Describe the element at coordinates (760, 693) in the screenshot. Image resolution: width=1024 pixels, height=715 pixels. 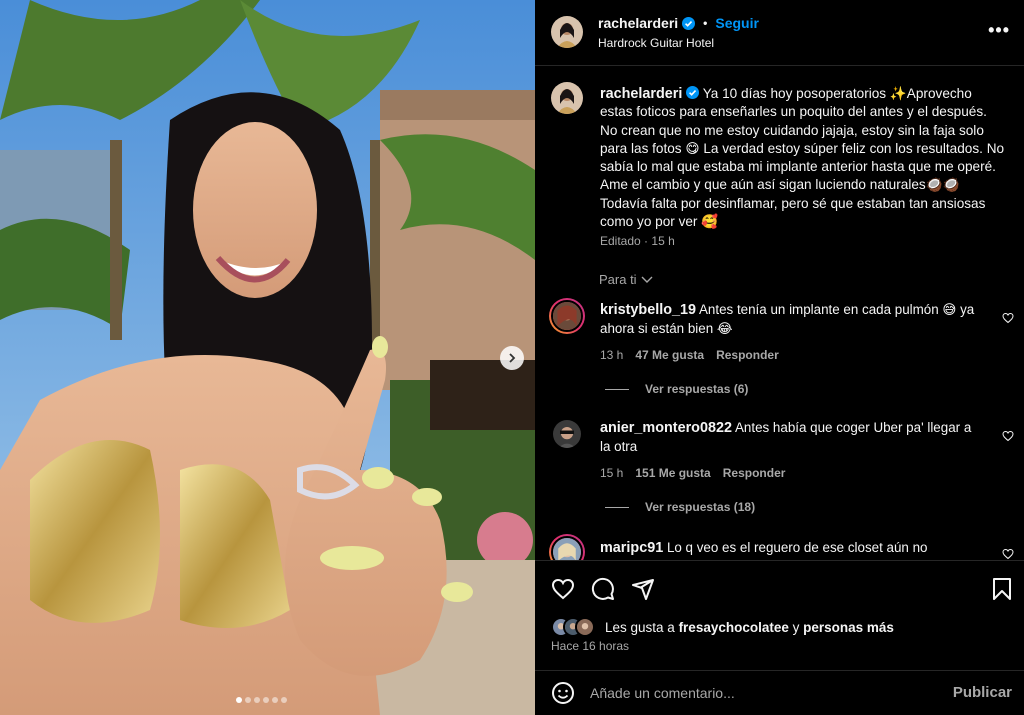
I see `comment-input` at that location.